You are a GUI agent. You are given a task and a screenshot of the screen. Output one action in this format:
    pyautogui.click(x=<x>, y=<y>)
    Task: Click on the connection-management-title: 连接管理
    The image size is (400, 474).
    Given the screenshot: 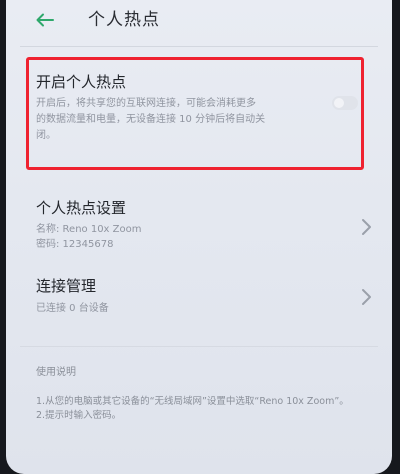 What is the action you would take?
    pyautogui.click(x=66, y=286)
    